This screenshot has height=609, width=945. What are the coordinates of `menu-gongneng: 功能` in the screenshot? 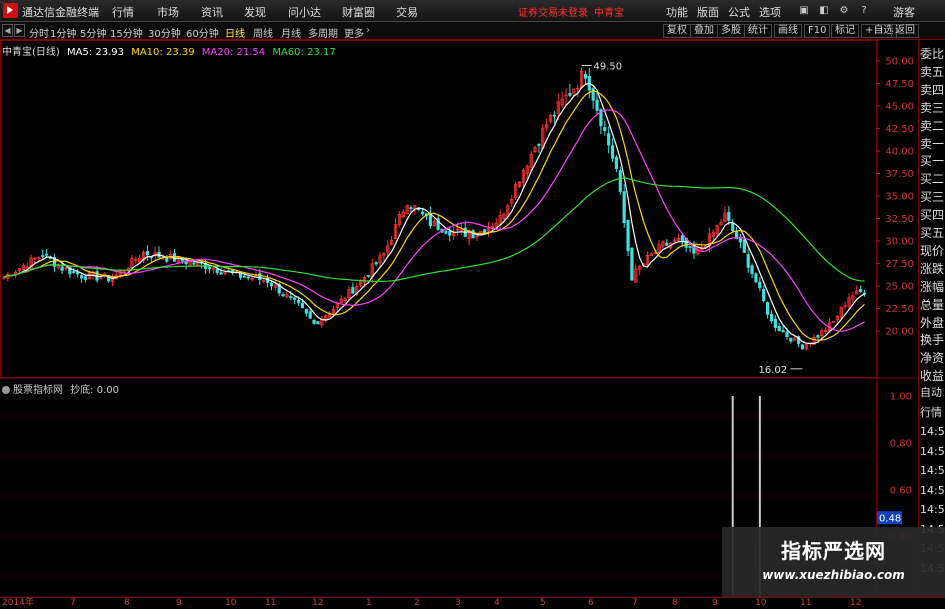 It's located at (677, 12).